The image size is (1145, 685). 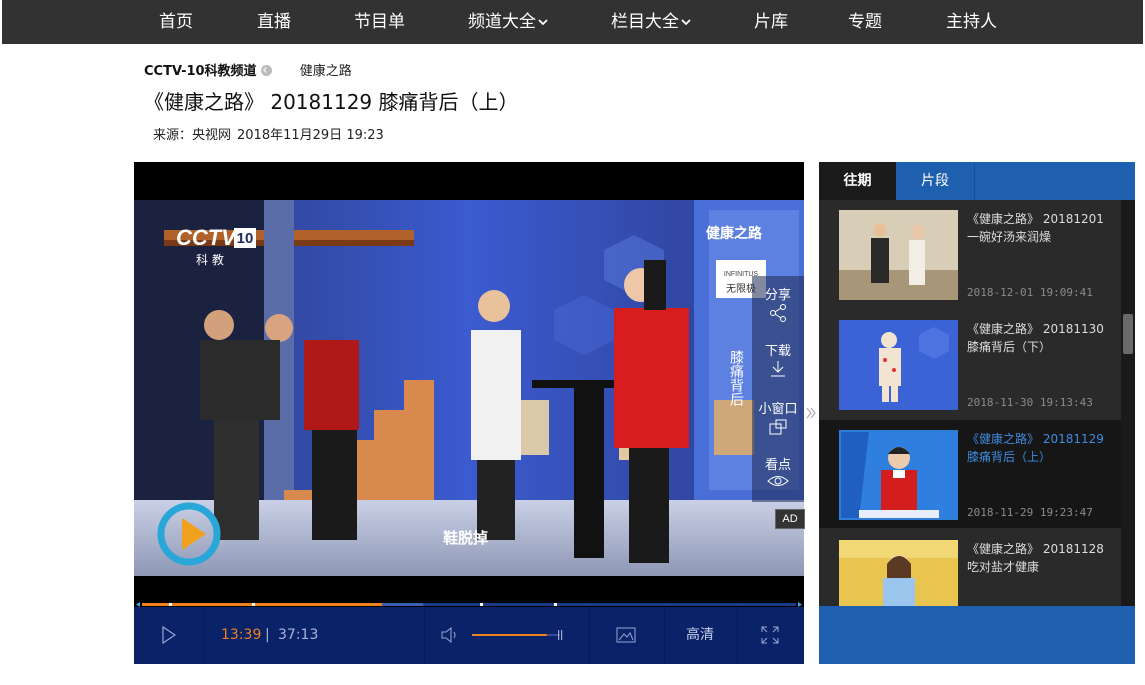 What do you see at coordinates (266, 70) in the screenshot?
I see `verified-icon` at bounding box center [266, 70].